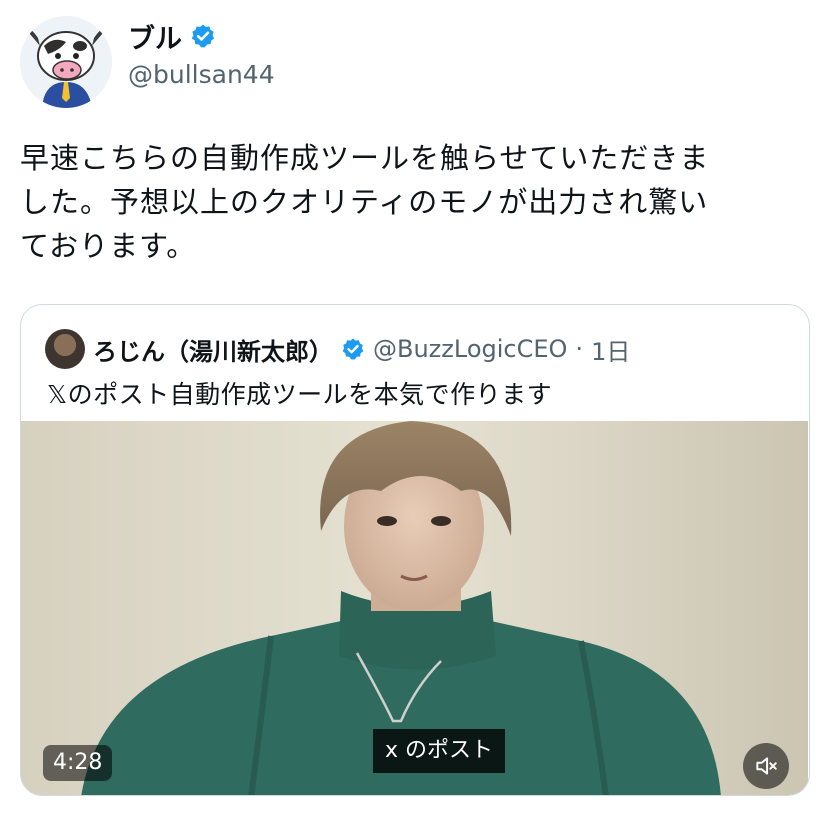  I want to click on quoted-post-text: 𝕏のポスト自動作成ツールを本気で作ります, so click(300, 394).